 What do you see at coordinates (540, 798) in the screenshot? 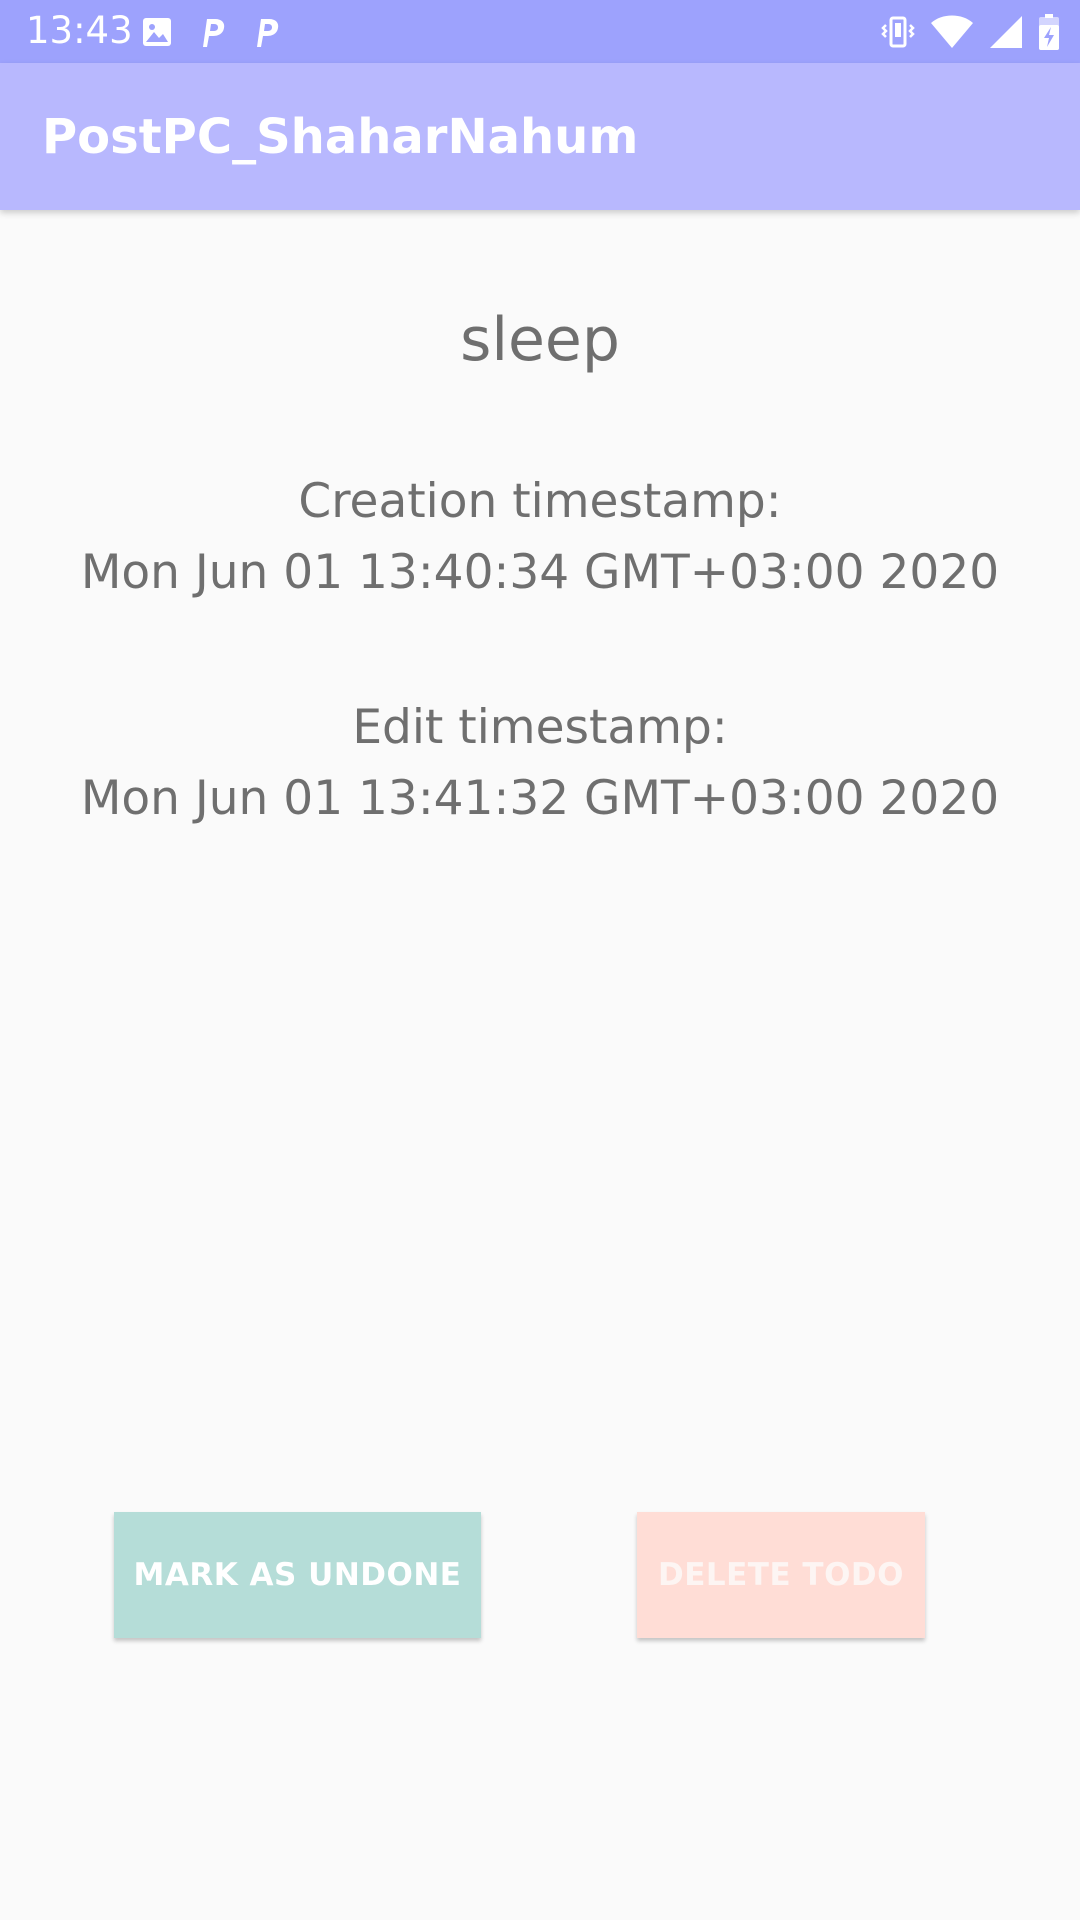
I see `edit-timestamp-value: Mon Jun 01 13:41:32 GMT+03:00 2020` at bounding box center [540, 798].